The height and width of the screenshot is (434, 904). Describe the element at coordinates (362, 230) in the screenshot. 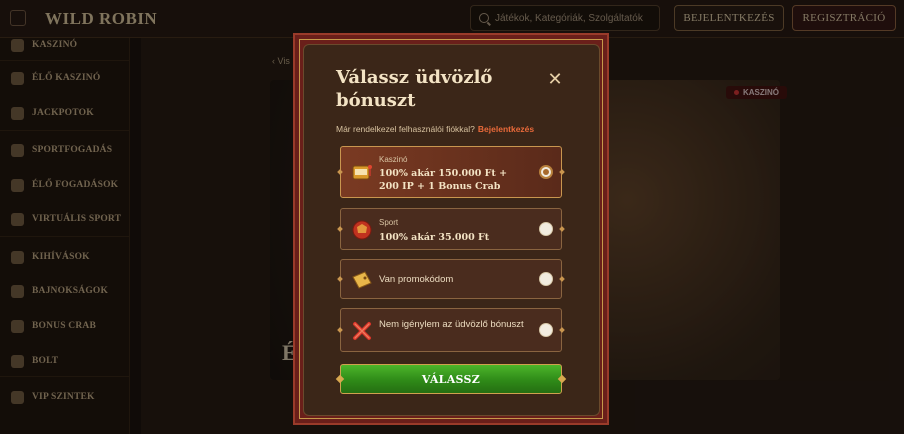

I see `sports-ball-icon` at that location.